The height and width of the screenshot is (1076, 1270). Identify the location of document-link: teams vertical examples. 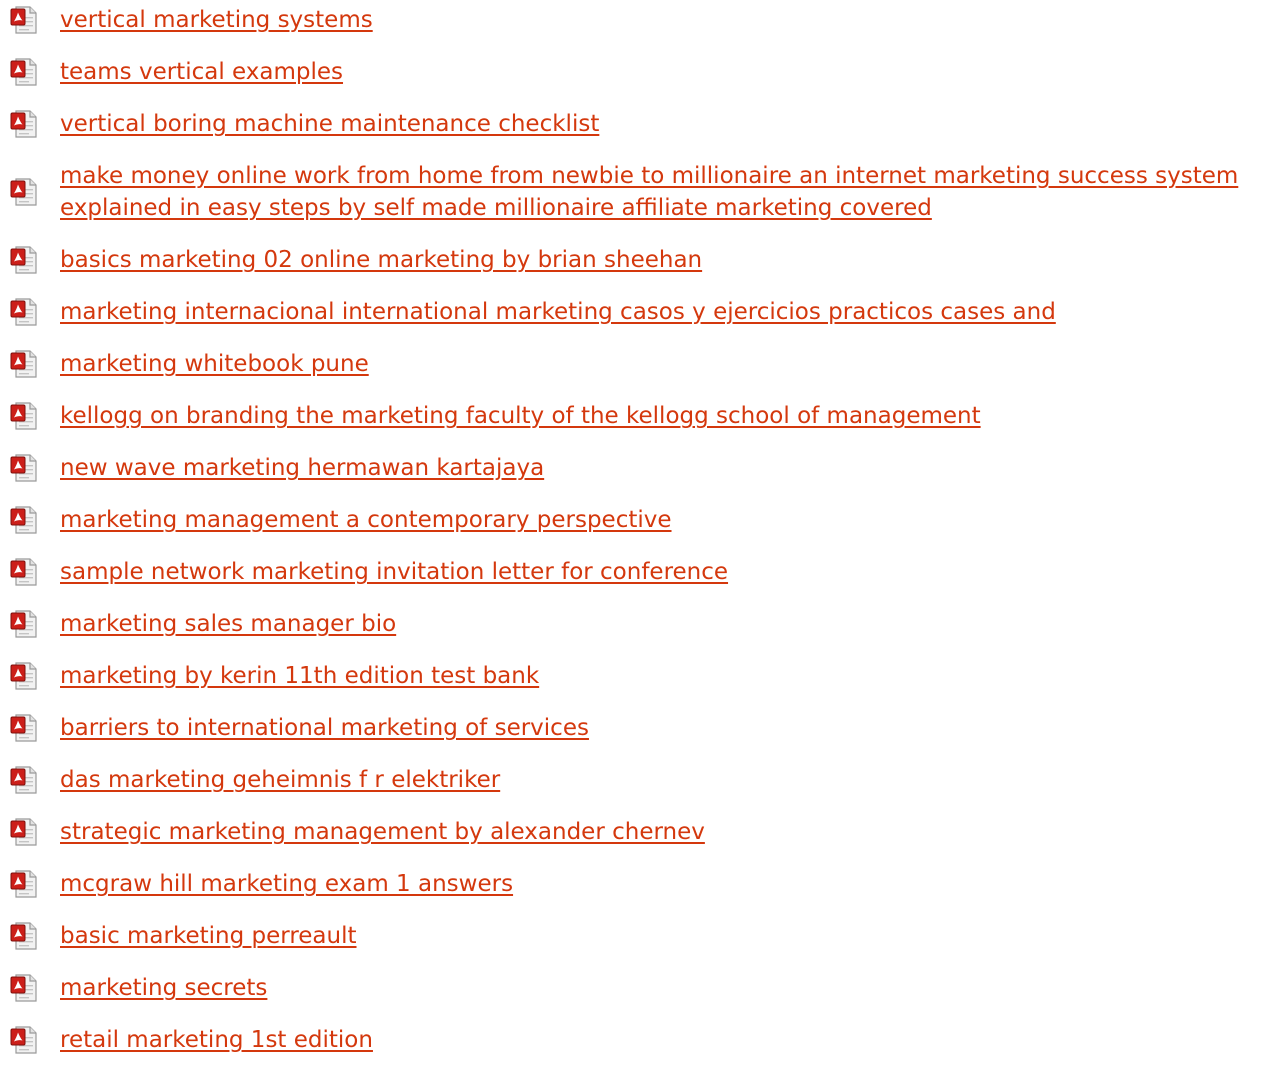
(662, 72).